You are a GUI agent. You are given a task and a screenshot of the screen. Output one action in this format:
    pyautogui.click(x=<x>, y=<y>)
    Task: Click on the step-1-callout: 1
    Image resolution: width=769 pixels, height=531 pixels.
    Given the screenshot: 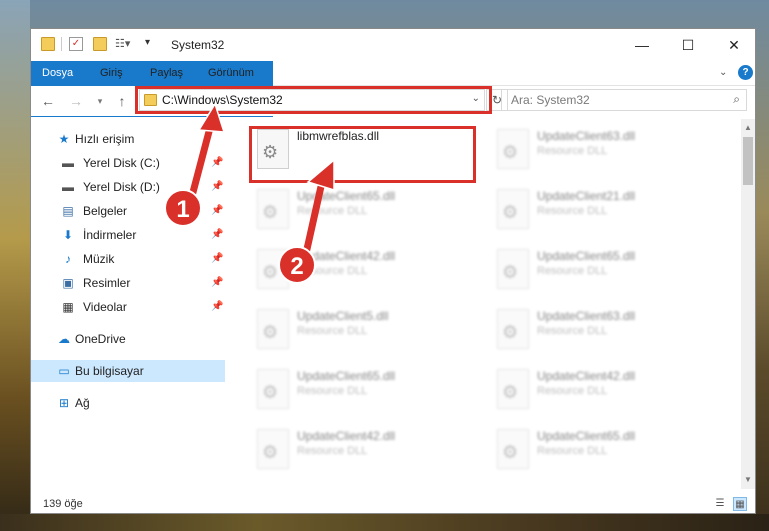 What is the action you would take?
    pyautogui.click(x=183, y=208)
    